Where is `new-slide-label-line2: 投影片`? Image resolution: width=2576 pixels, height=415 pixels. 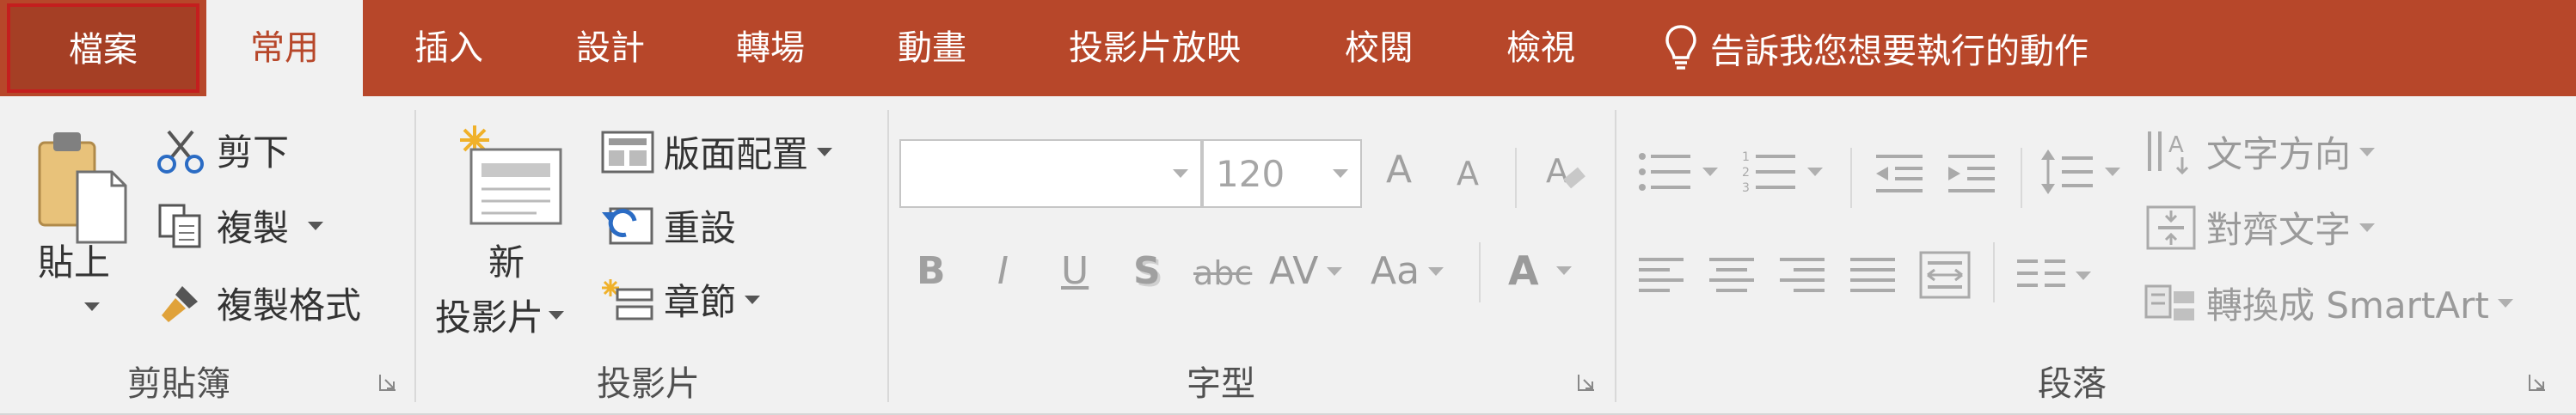
new-slide-label-line2: 投影片 is located at coordinates (500, 315).